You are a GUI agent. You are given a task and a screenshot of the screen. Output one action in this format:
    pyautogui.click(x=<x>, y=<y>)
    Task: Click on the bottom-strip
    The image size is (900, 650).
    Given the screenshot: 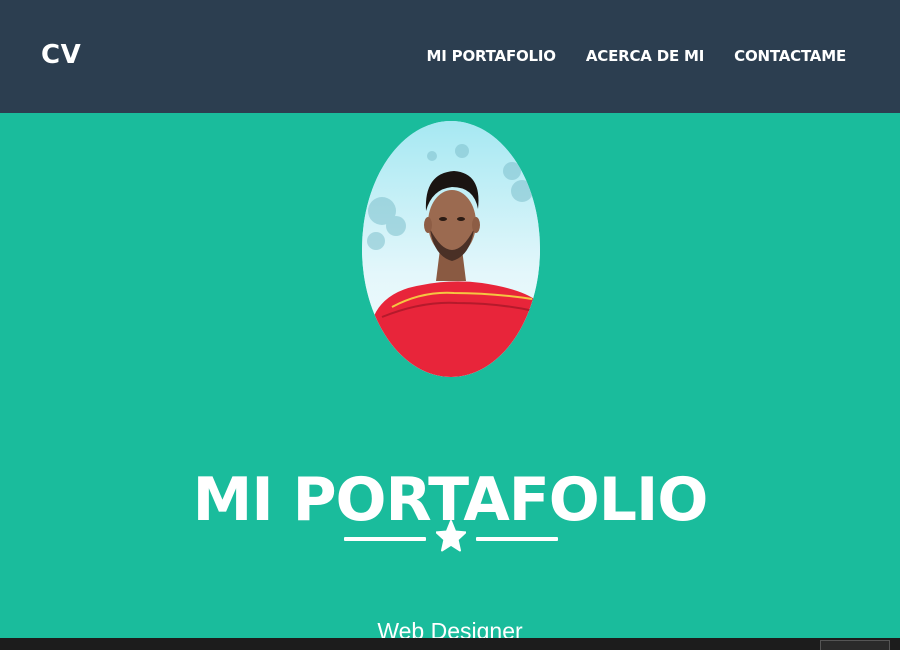 What is the action you would take?
    pyautogui.click(x=450, y=644)
    